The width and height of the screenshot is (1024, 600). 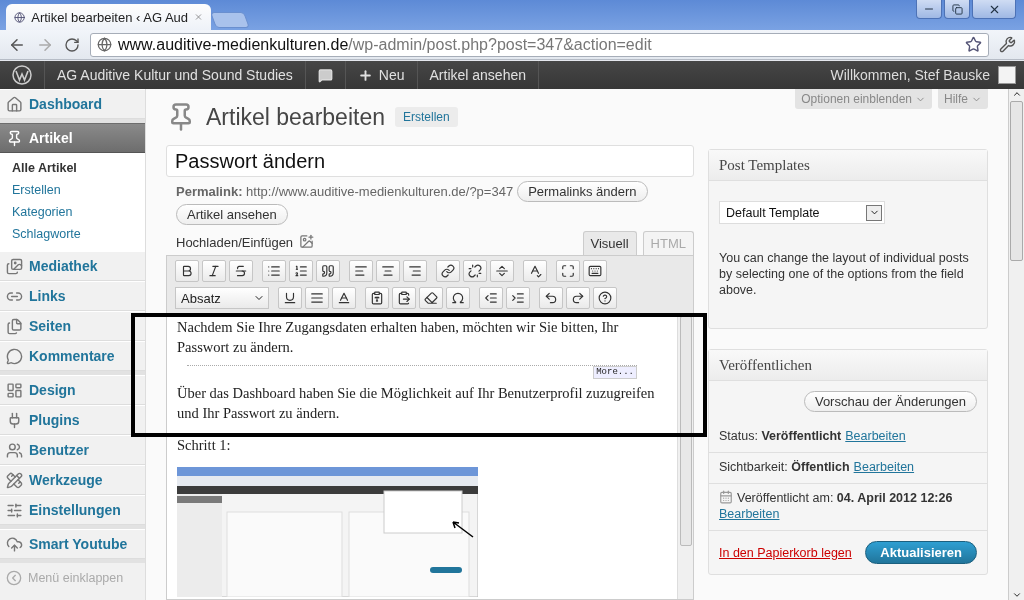 I want to click on wrench-icon, so click(x=1007, y=44).